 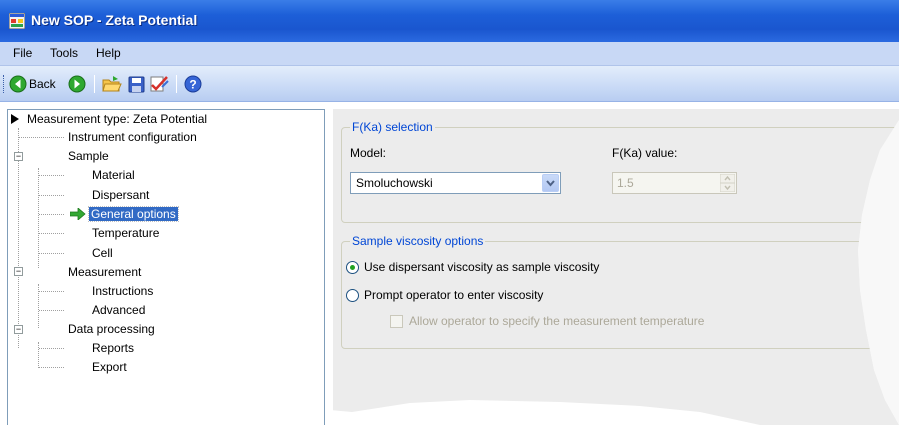 I want to click on tree-item-instrument-configuration: Instrument configuration, so click(x=132, y=137).